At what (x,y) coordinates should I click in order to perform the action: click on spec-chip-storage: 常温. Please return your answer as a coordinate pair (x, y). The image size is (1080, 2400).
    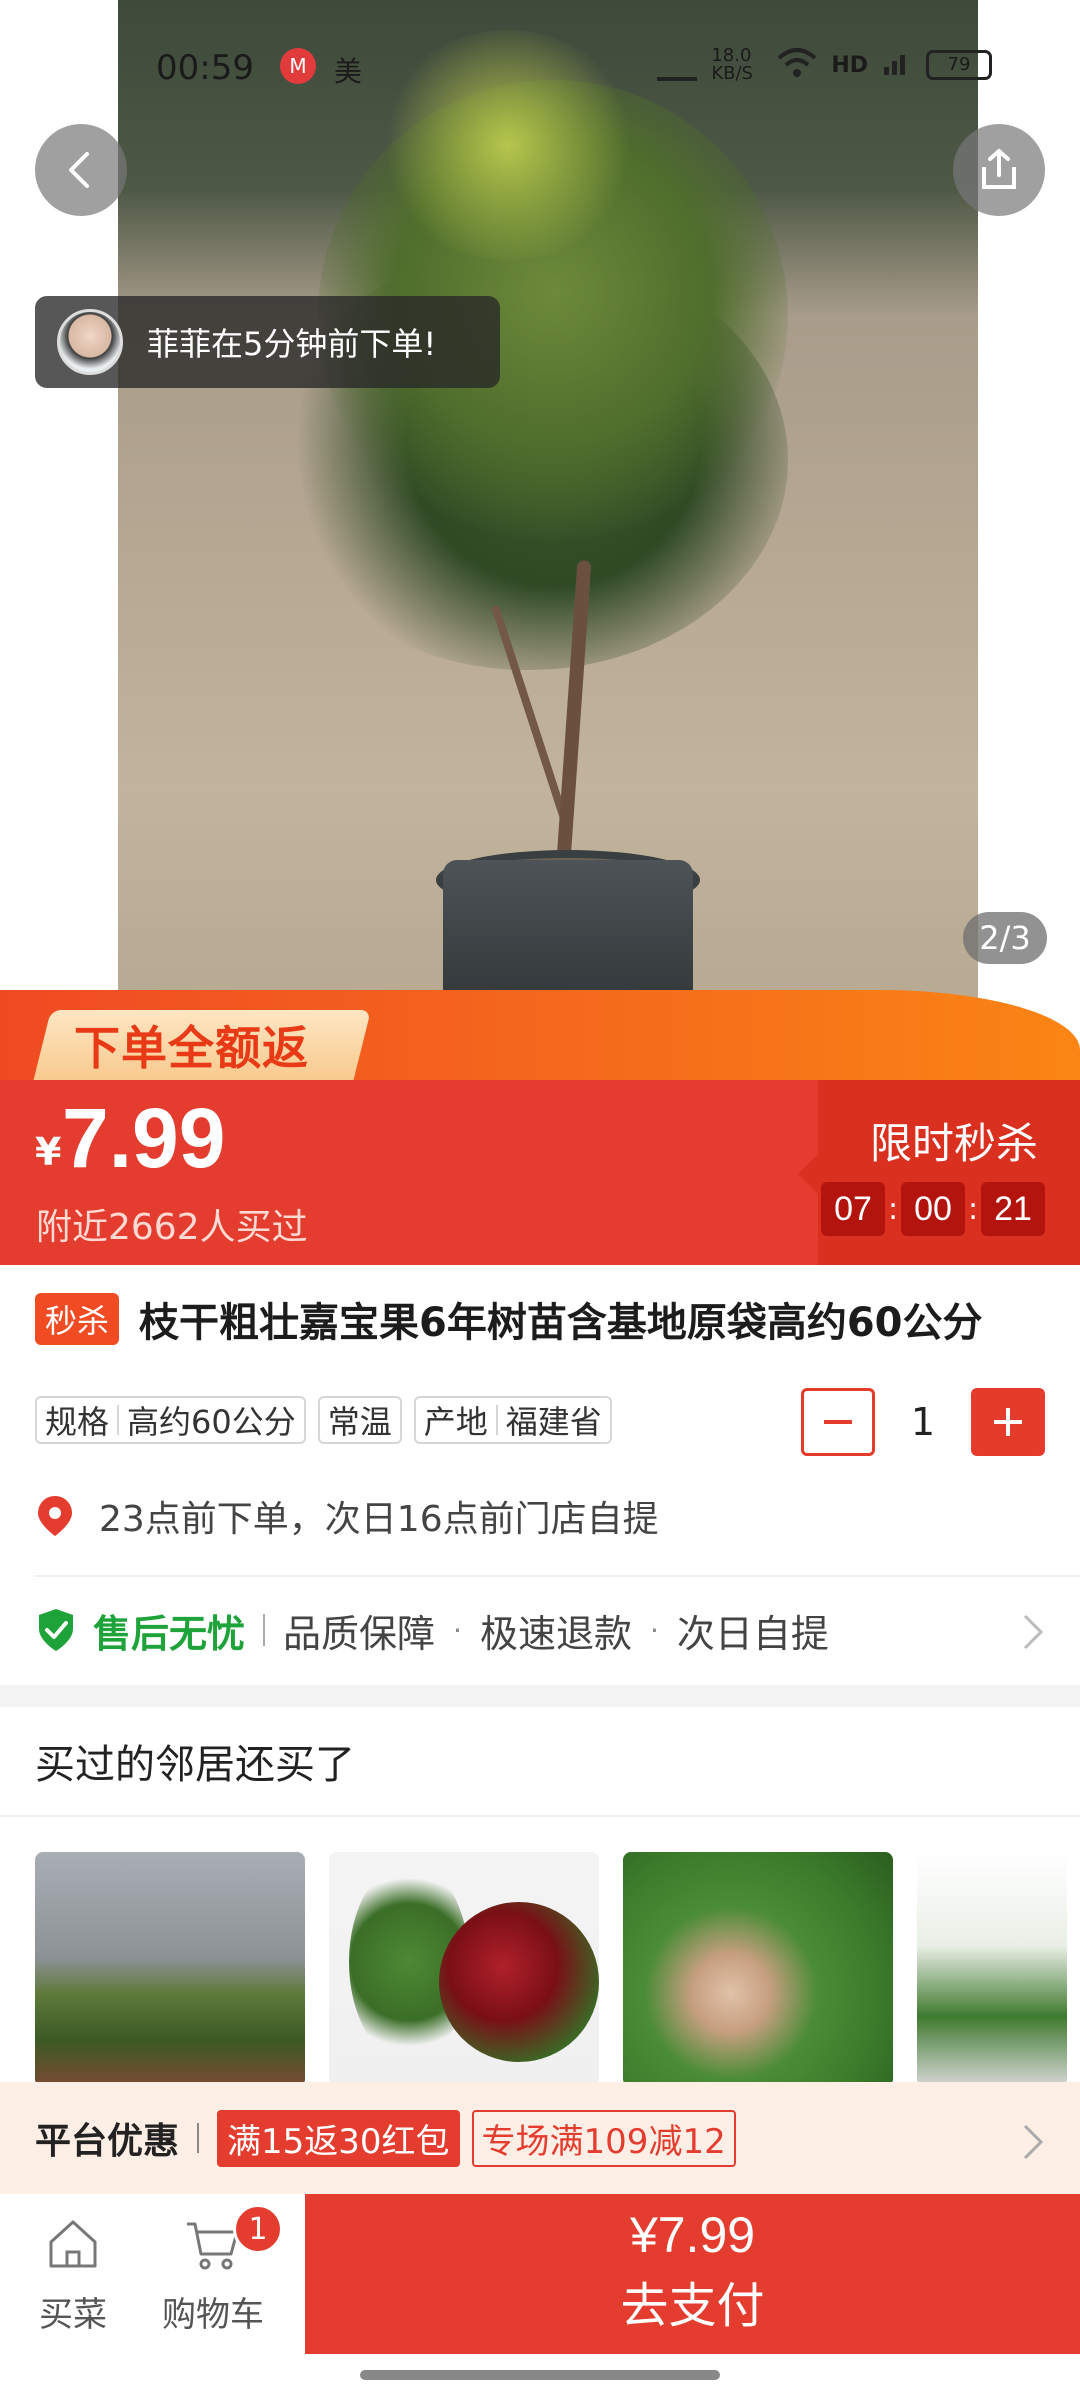
    Looking at the image, I should click on (359, 1420).